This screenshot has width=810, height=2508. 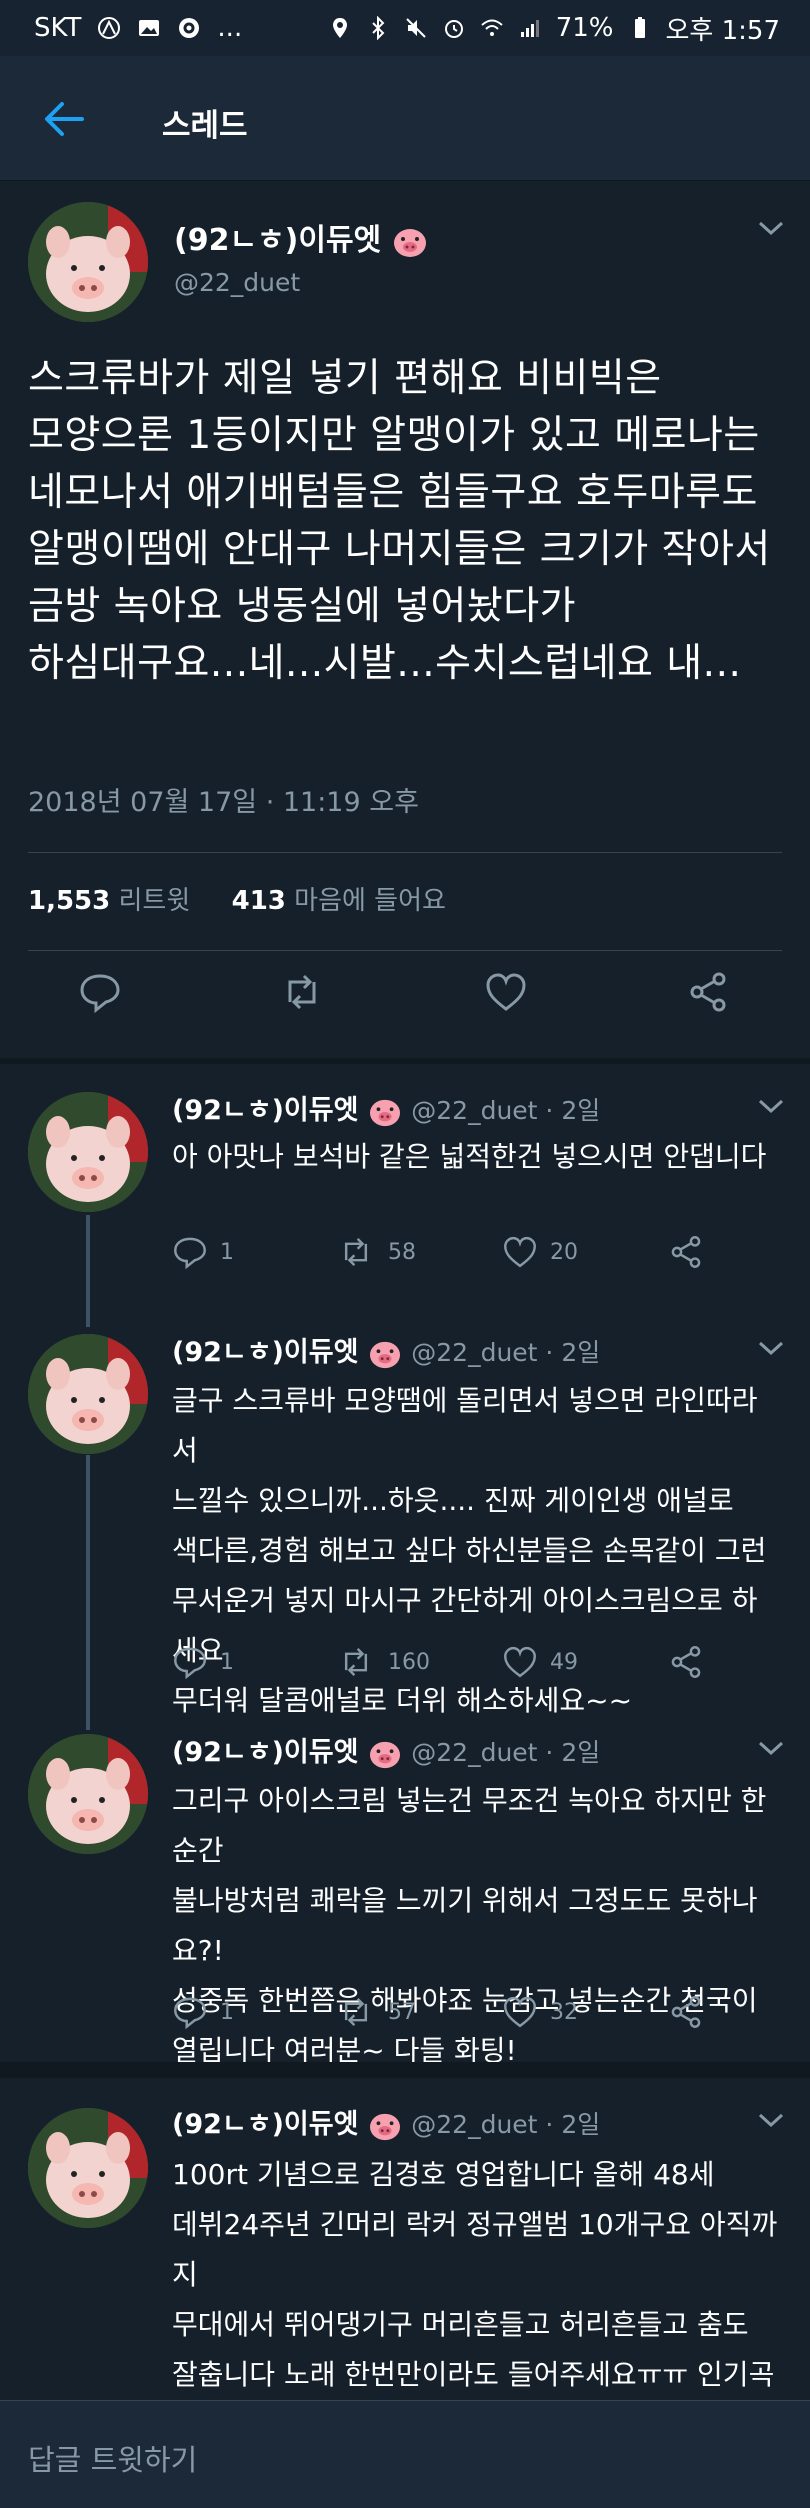 What do you see at coordinates (723, 30) in the screenshot?
I see `clock: 오후 1:57` at bounding box center [723, 30].